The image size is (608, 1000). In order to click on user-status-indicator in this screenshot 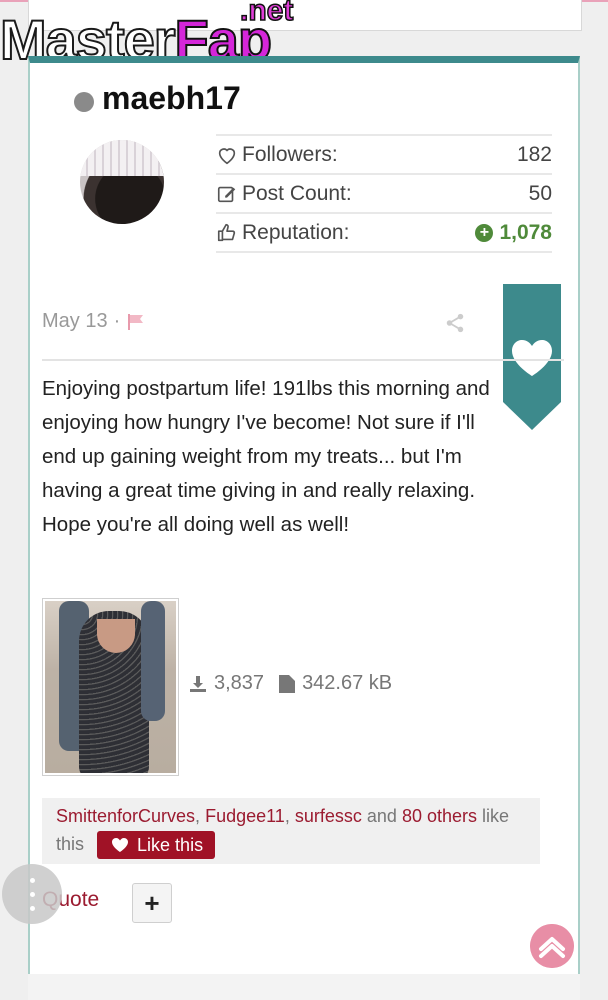, I will do `click(84, 102)`.